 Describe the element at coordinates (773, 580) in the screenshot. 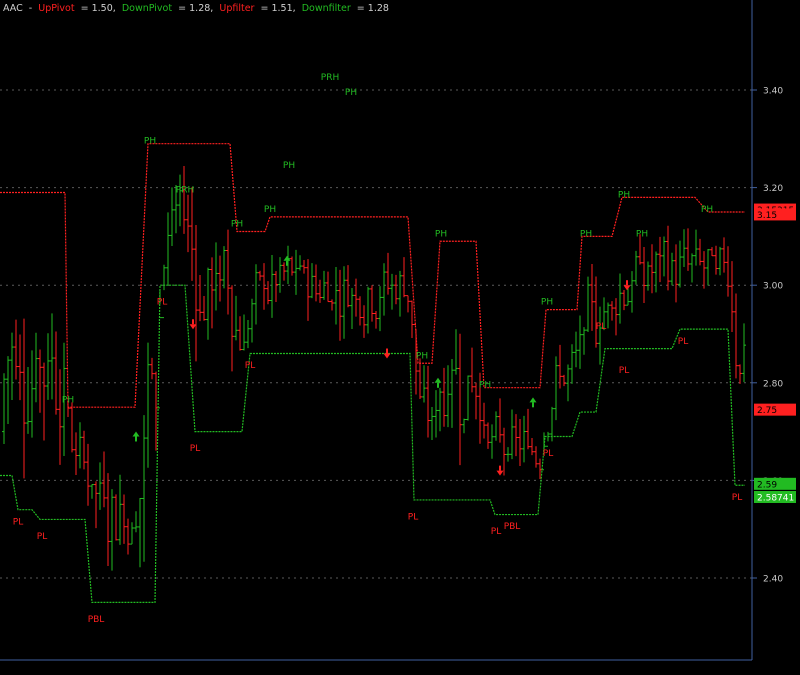

I see `y-tick-label: 2.40` at that location.